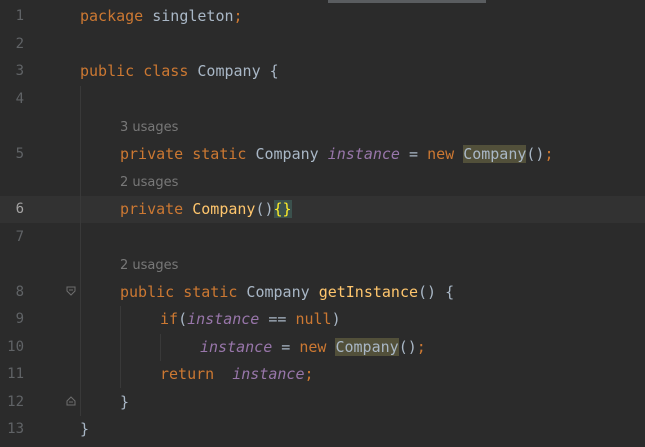 The width and height of the screenshot is (645, 447). I want to click on line-number-current: 6, so click(19, 209).